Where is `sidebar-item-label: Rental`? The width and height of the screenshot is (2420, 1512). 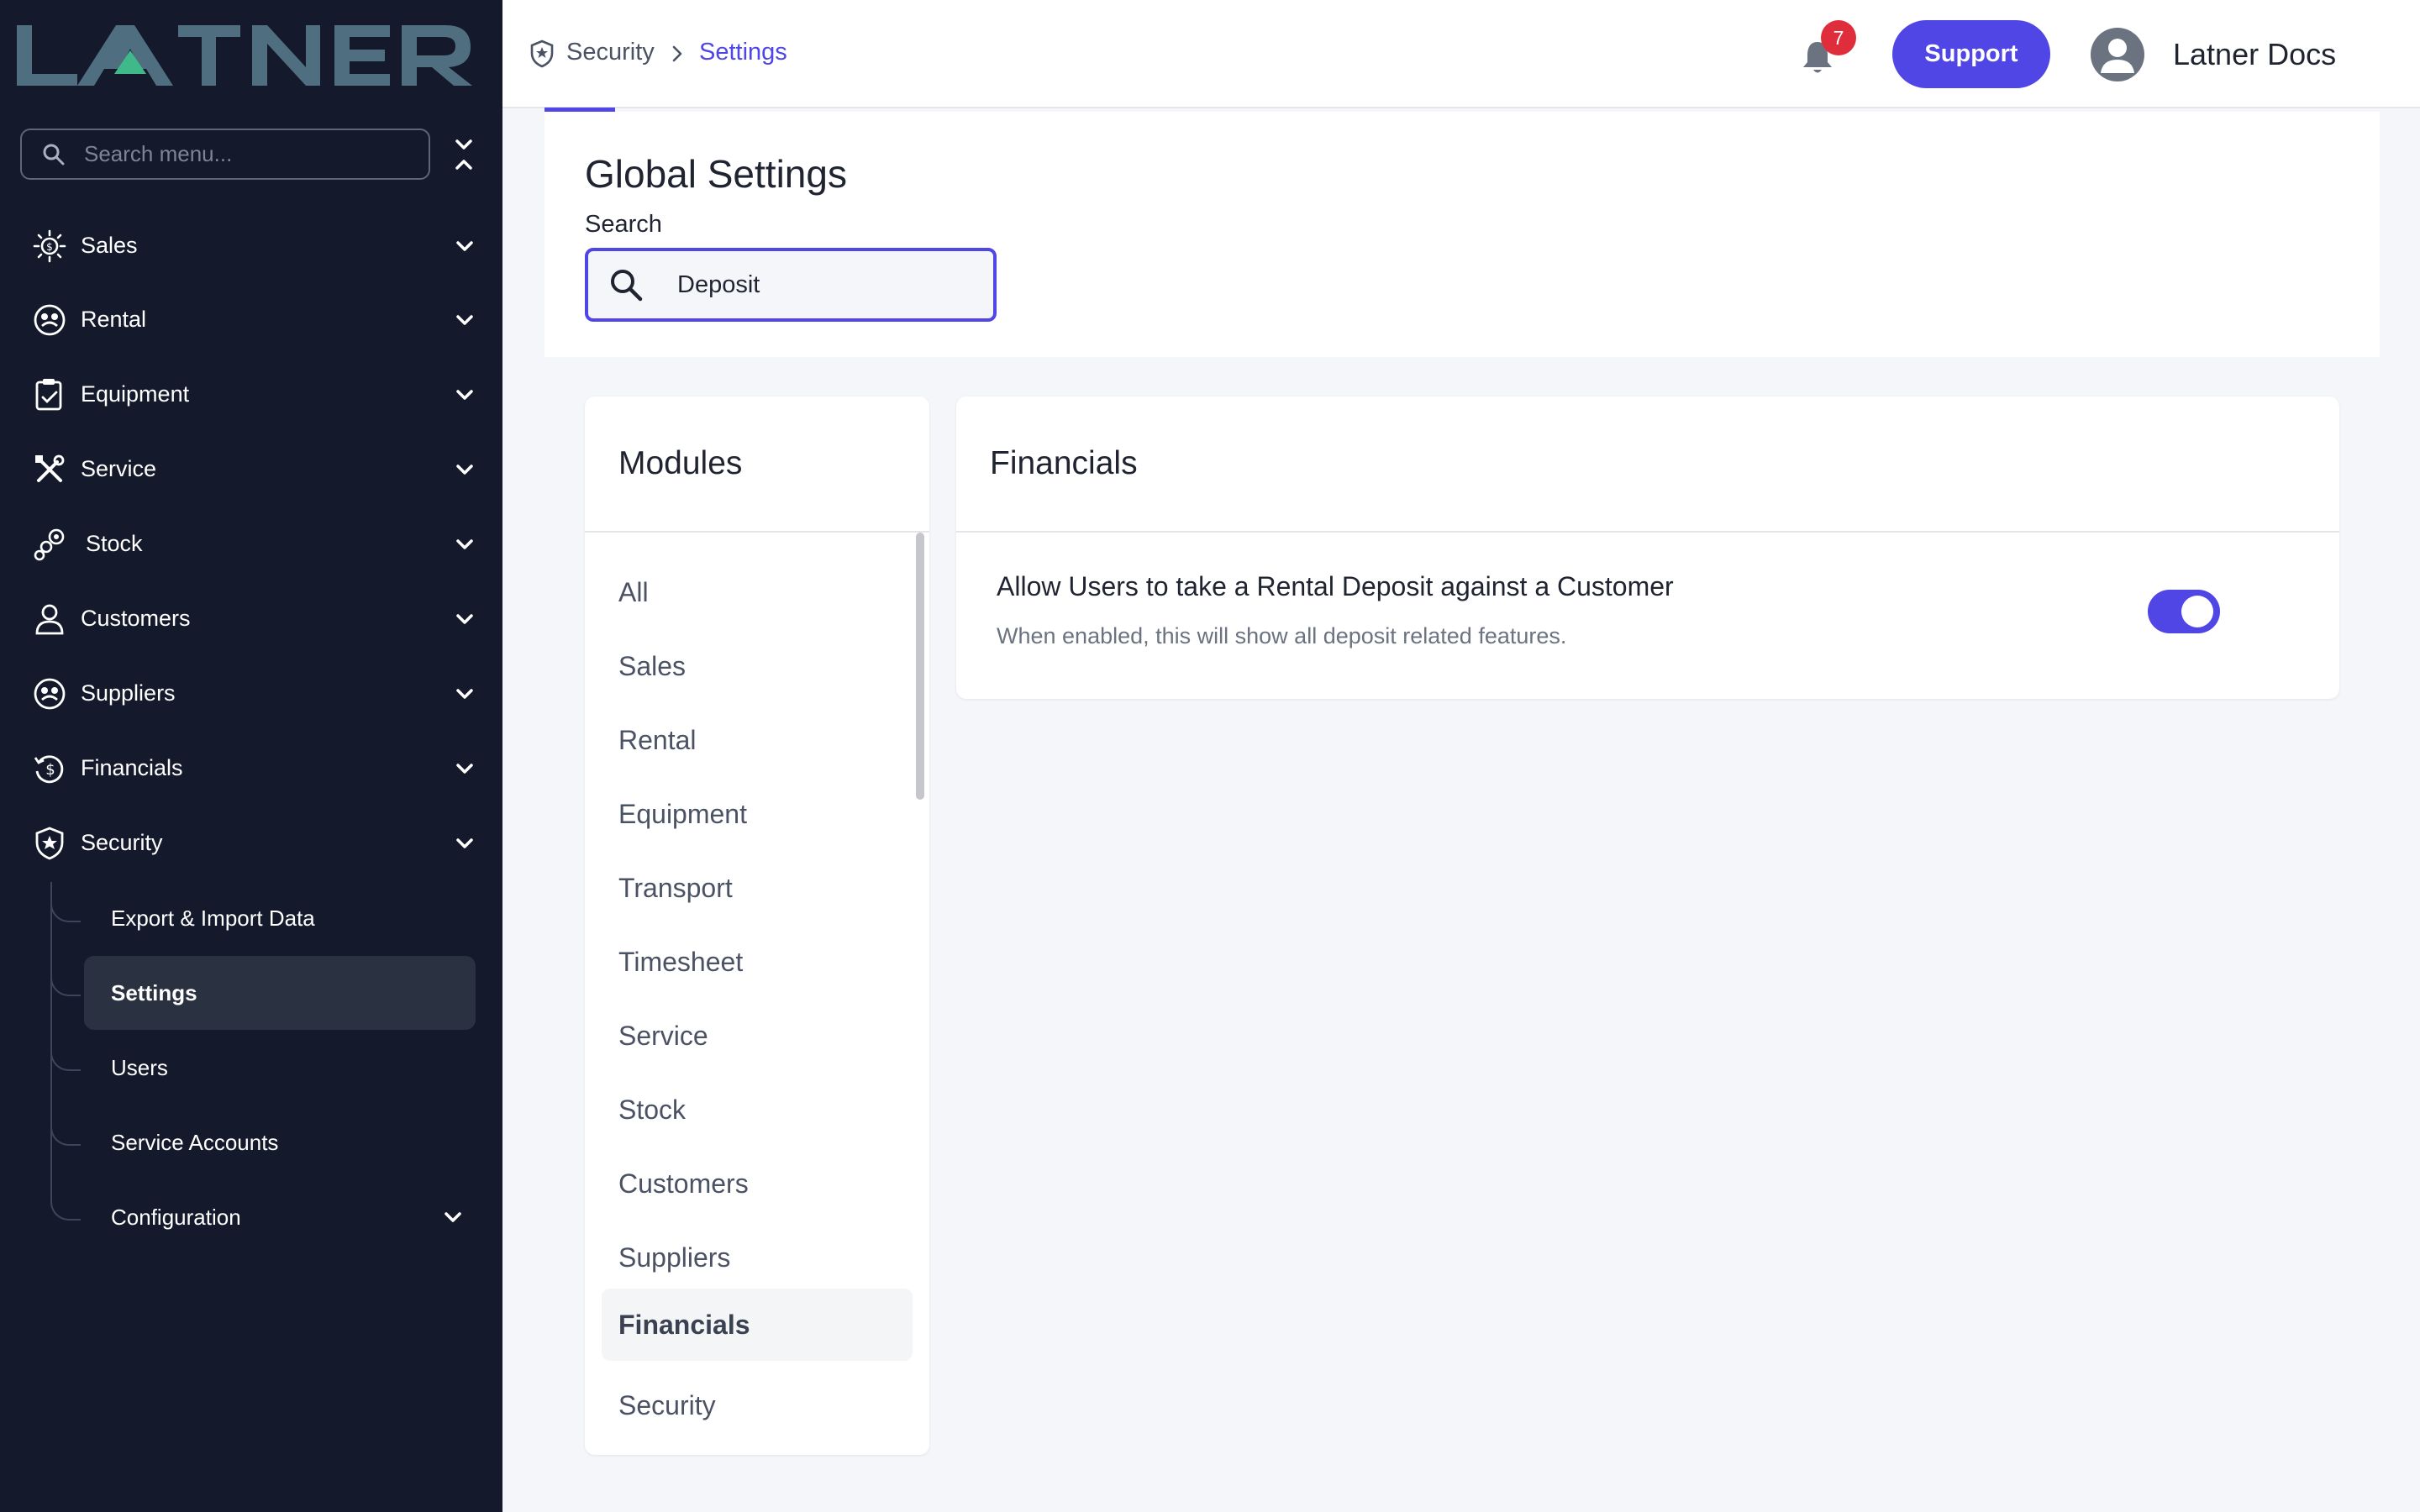 sidebar-item-label: Rental is located at coordinates (114, 319).